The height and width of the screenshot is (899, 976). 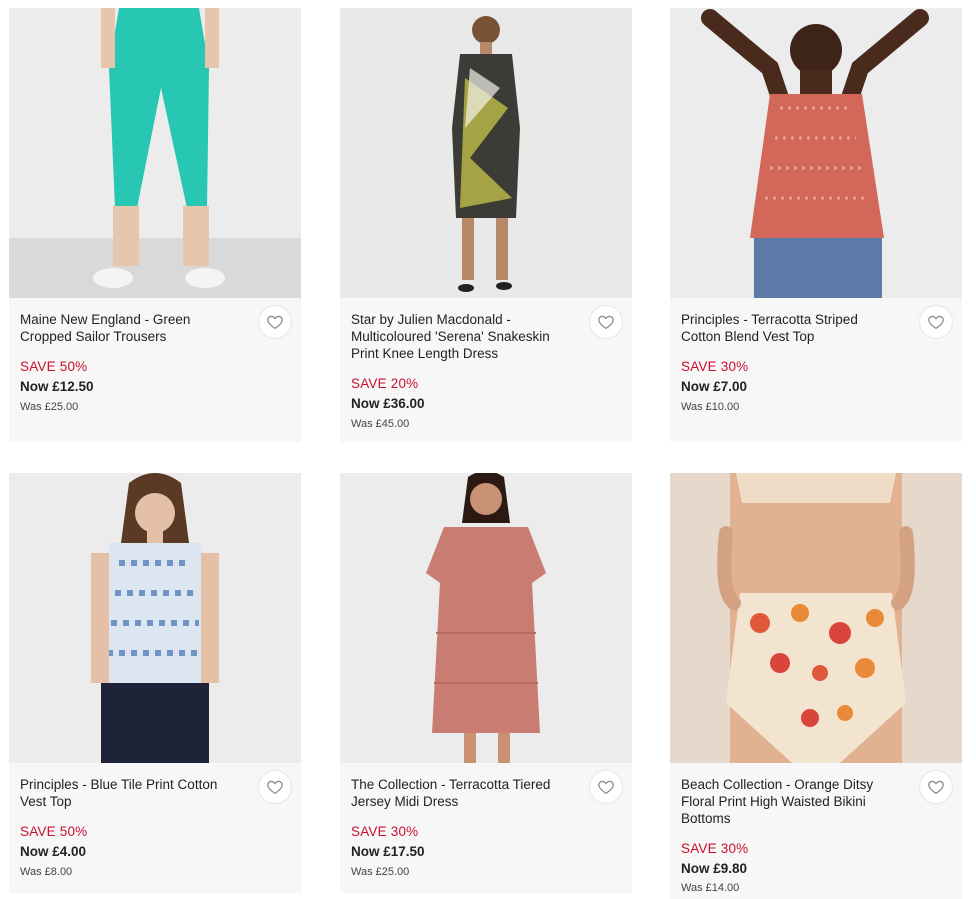 What do you see at coordinates (710, 407) in the screenshot?
I see `original-price: Was £10.00` at bounding box center [710, 407].